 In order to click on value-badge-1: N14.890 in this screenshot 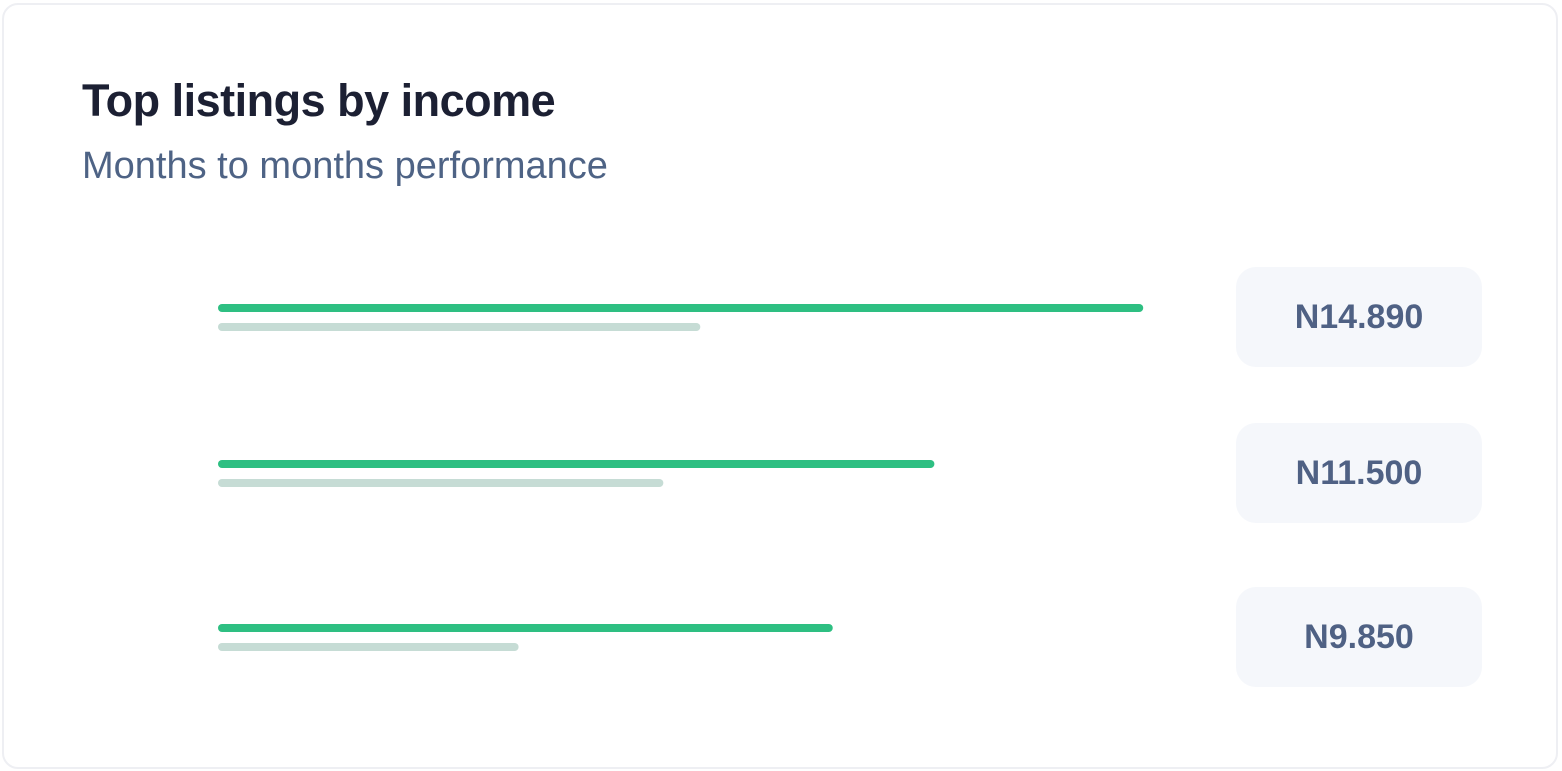, I will do `click(1359, 317)`.